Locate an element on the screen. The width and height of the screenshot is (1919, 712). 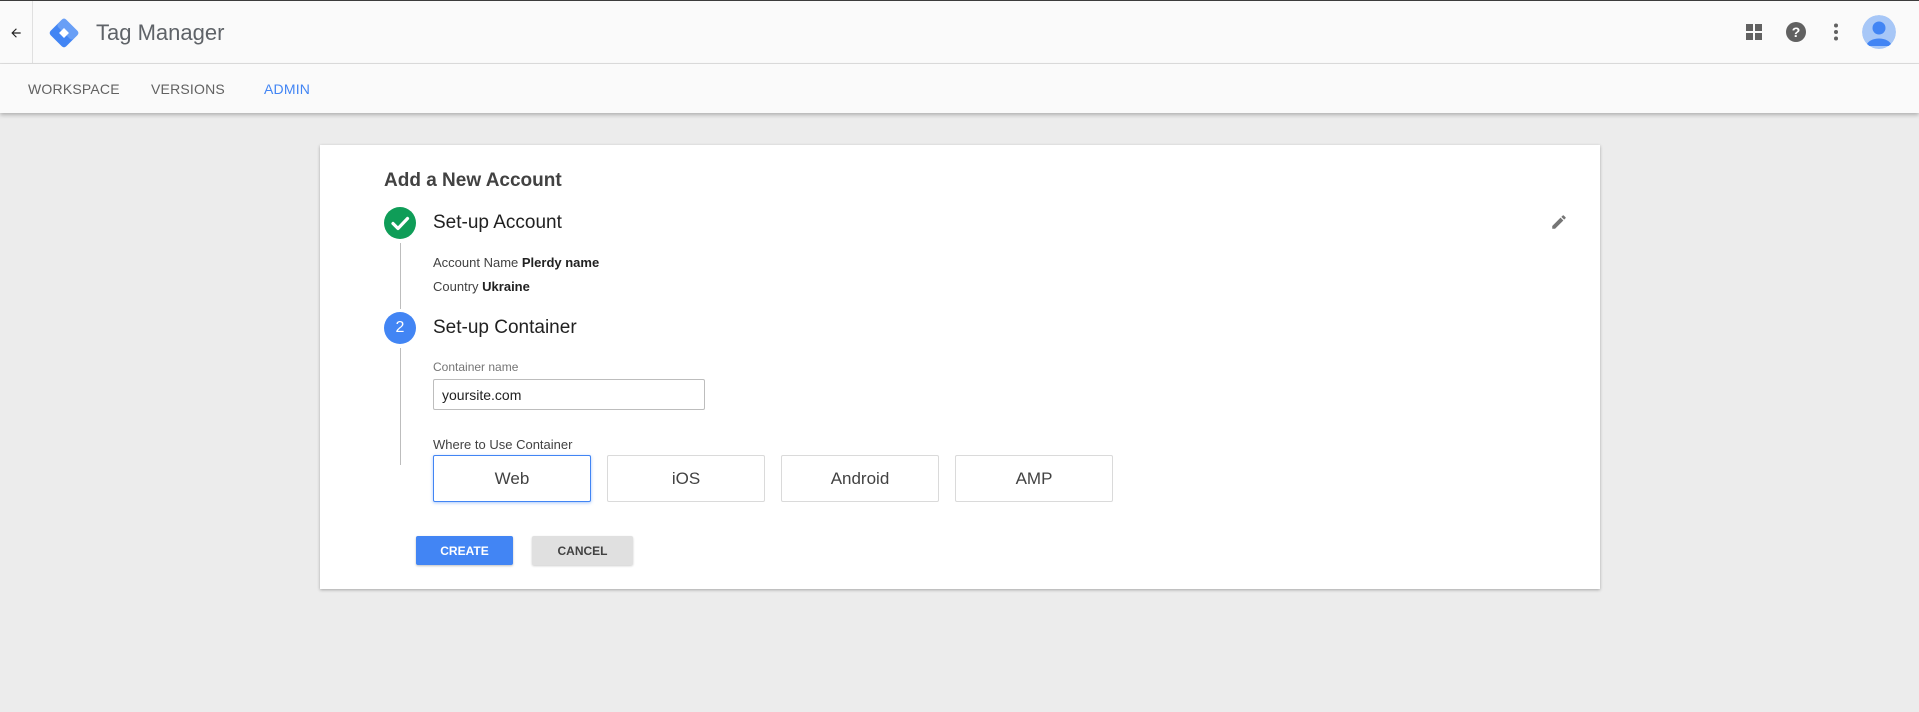
step-number-badge: 2 is located at coordinates (400, 328).